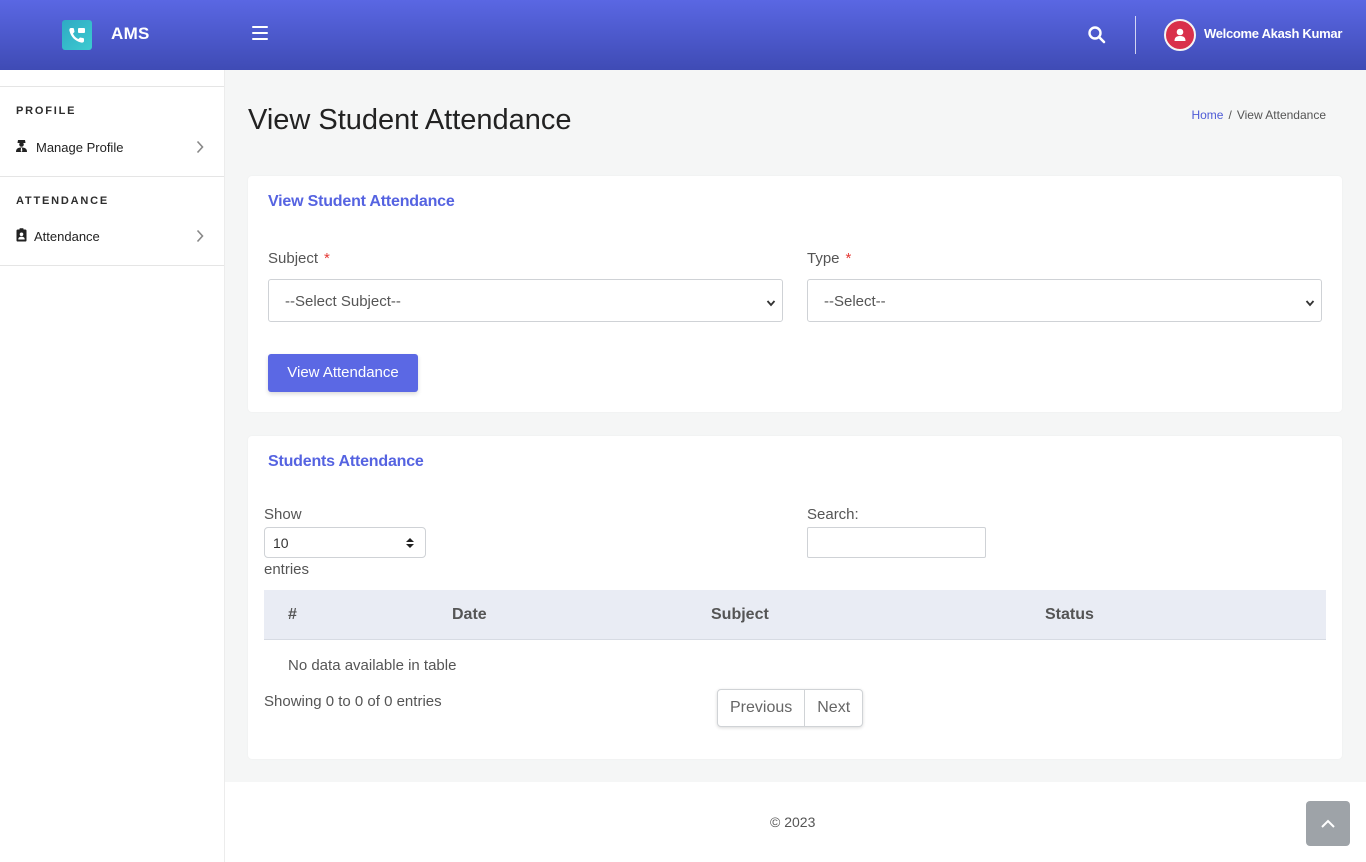 Image resolution: width=1366 pixels, height=862 pixels. Describe the element at coordinates (793, 822) in the screenshot. I see `copyright-text: © 2023` at that location.